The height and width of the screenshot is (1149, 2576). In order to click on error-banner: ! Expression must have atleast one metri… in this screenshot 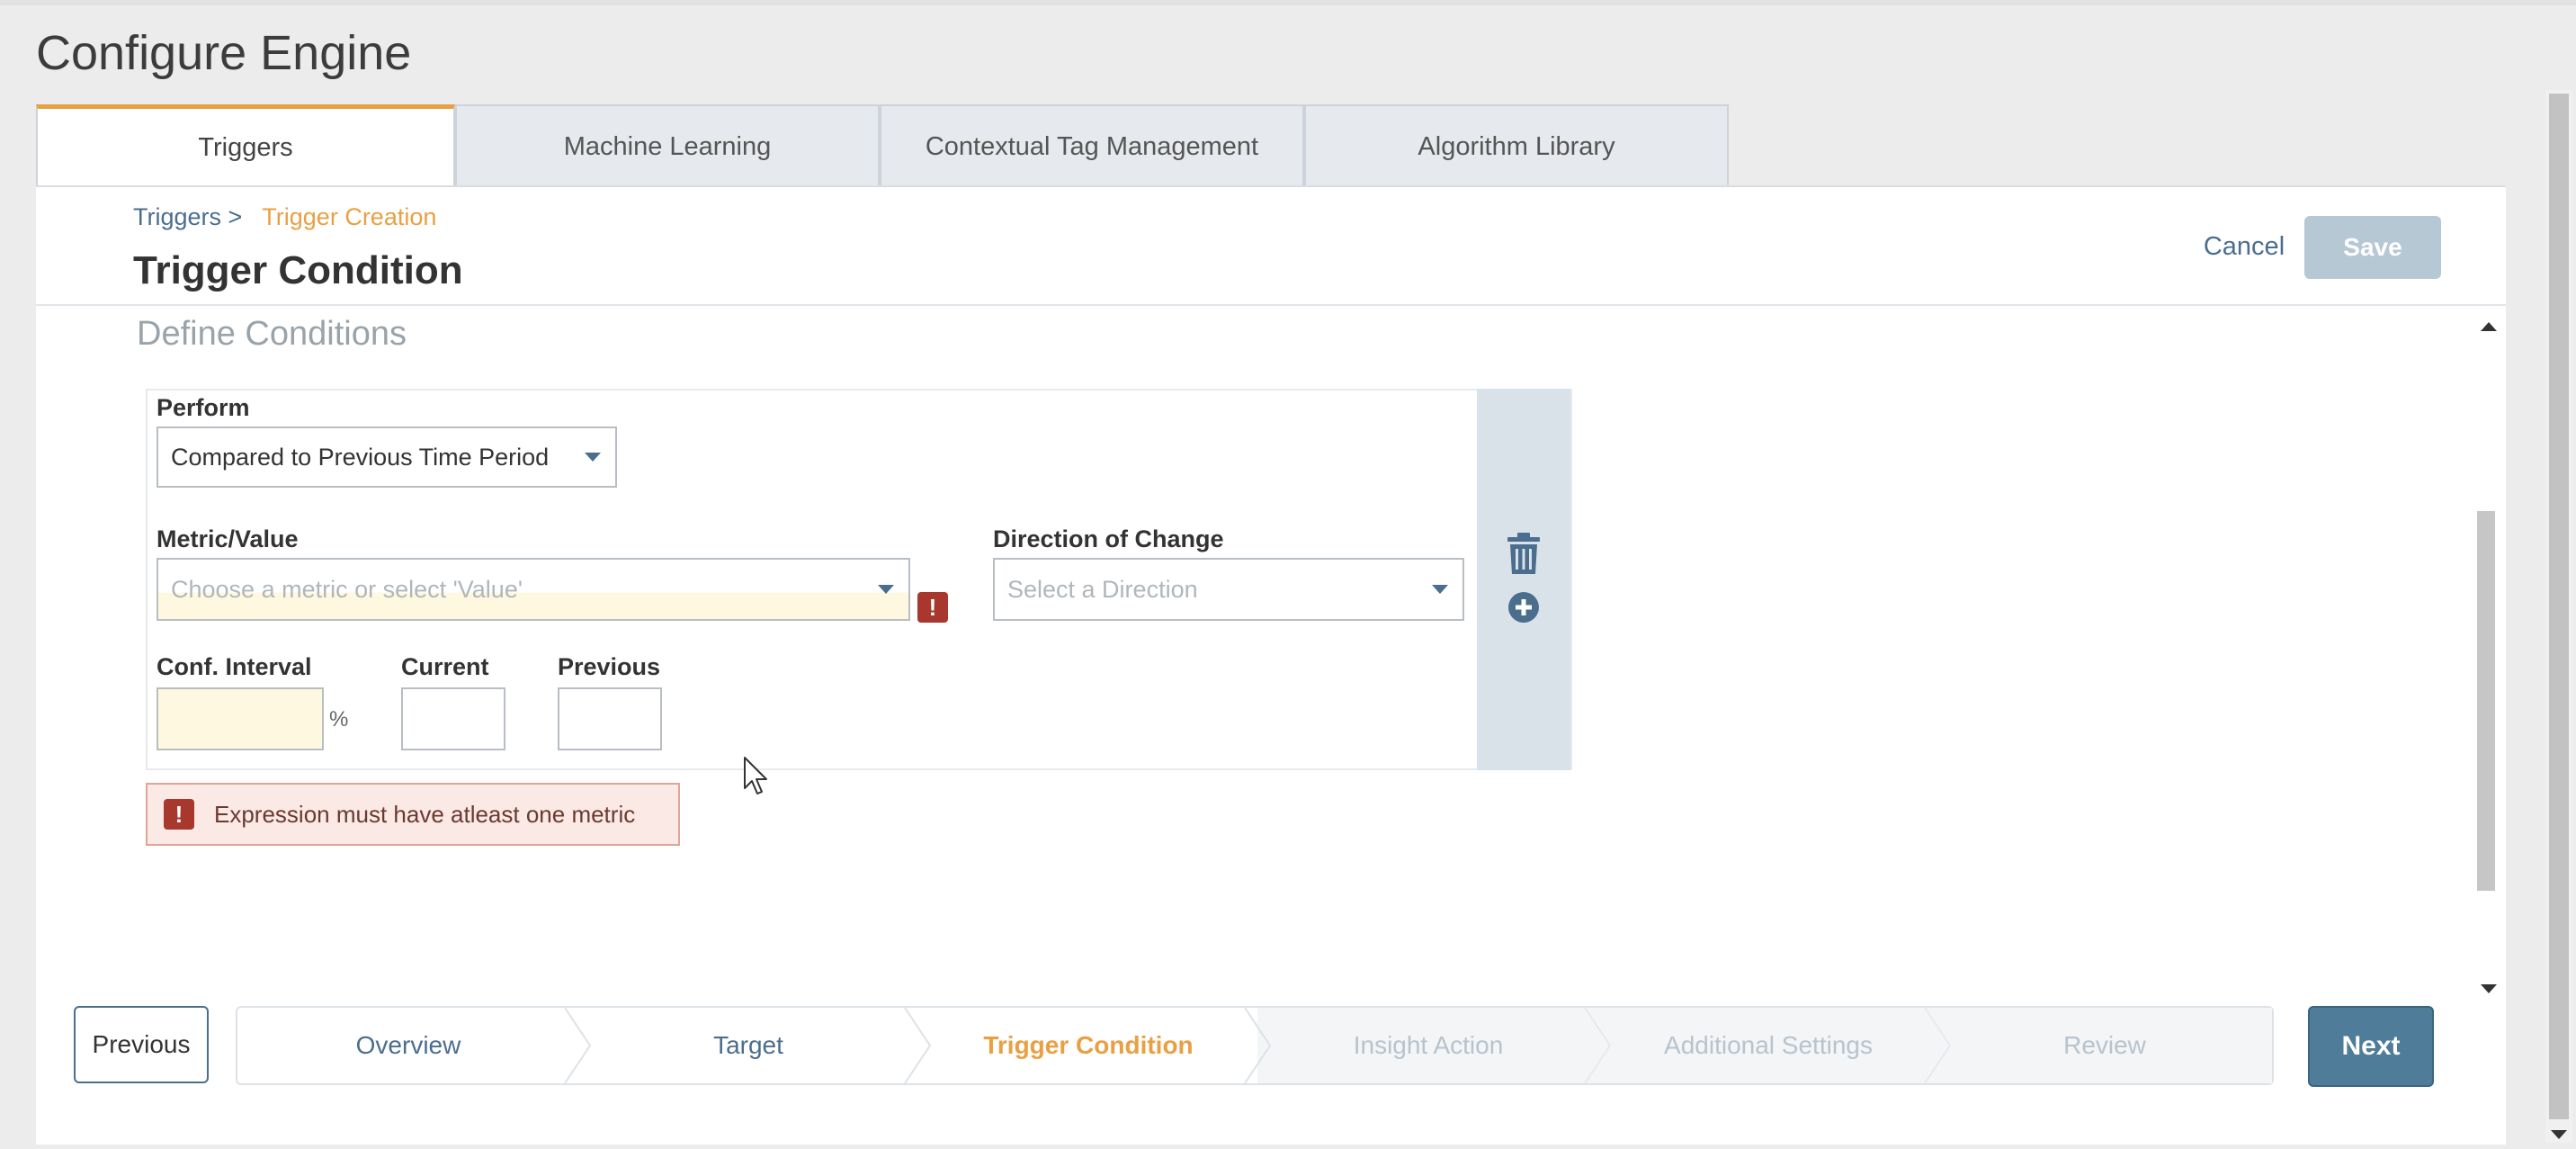, I will do `click(413, 814)`.